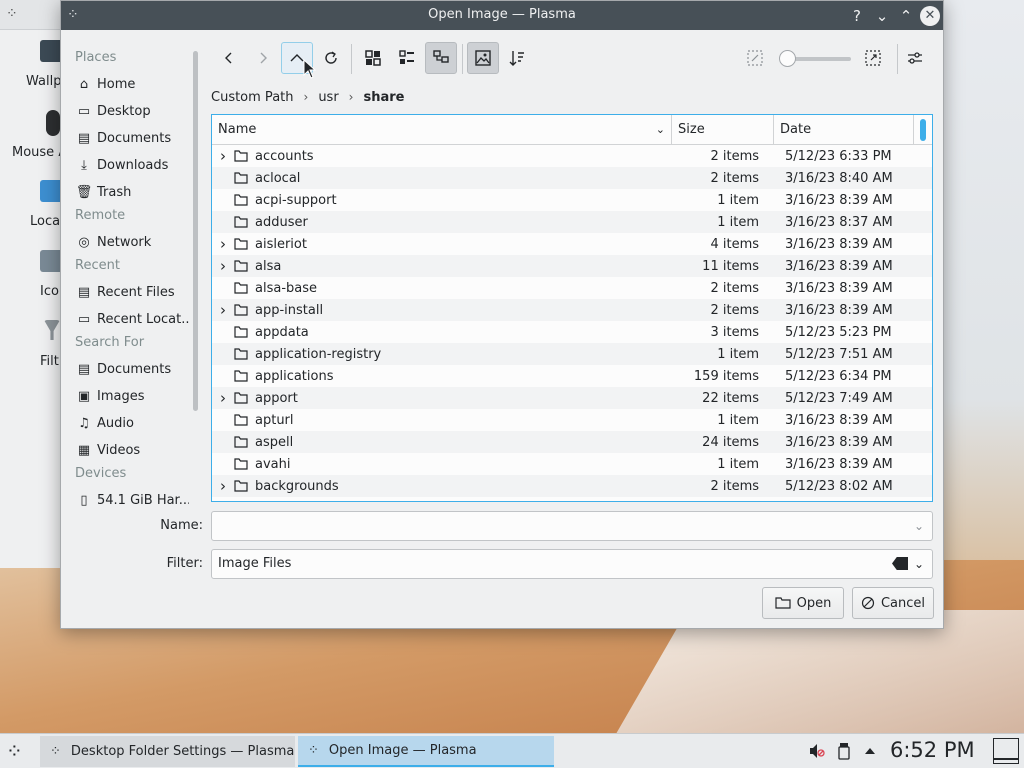 Image resolution: width=1024 pixels, height=768 pixels. Describe the element at coordinates (426, 751) in the screenshot. I see `task-open-image: ⁘ Open Image — Plasma` at that location.